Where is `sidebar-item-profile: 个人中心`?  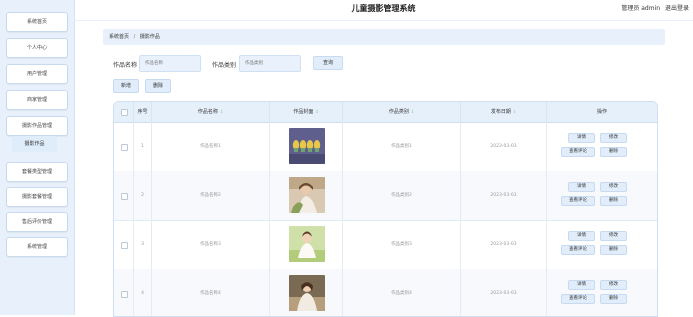
sidebar-item-profile: 个人中心 is located at coordinates (37, 48).